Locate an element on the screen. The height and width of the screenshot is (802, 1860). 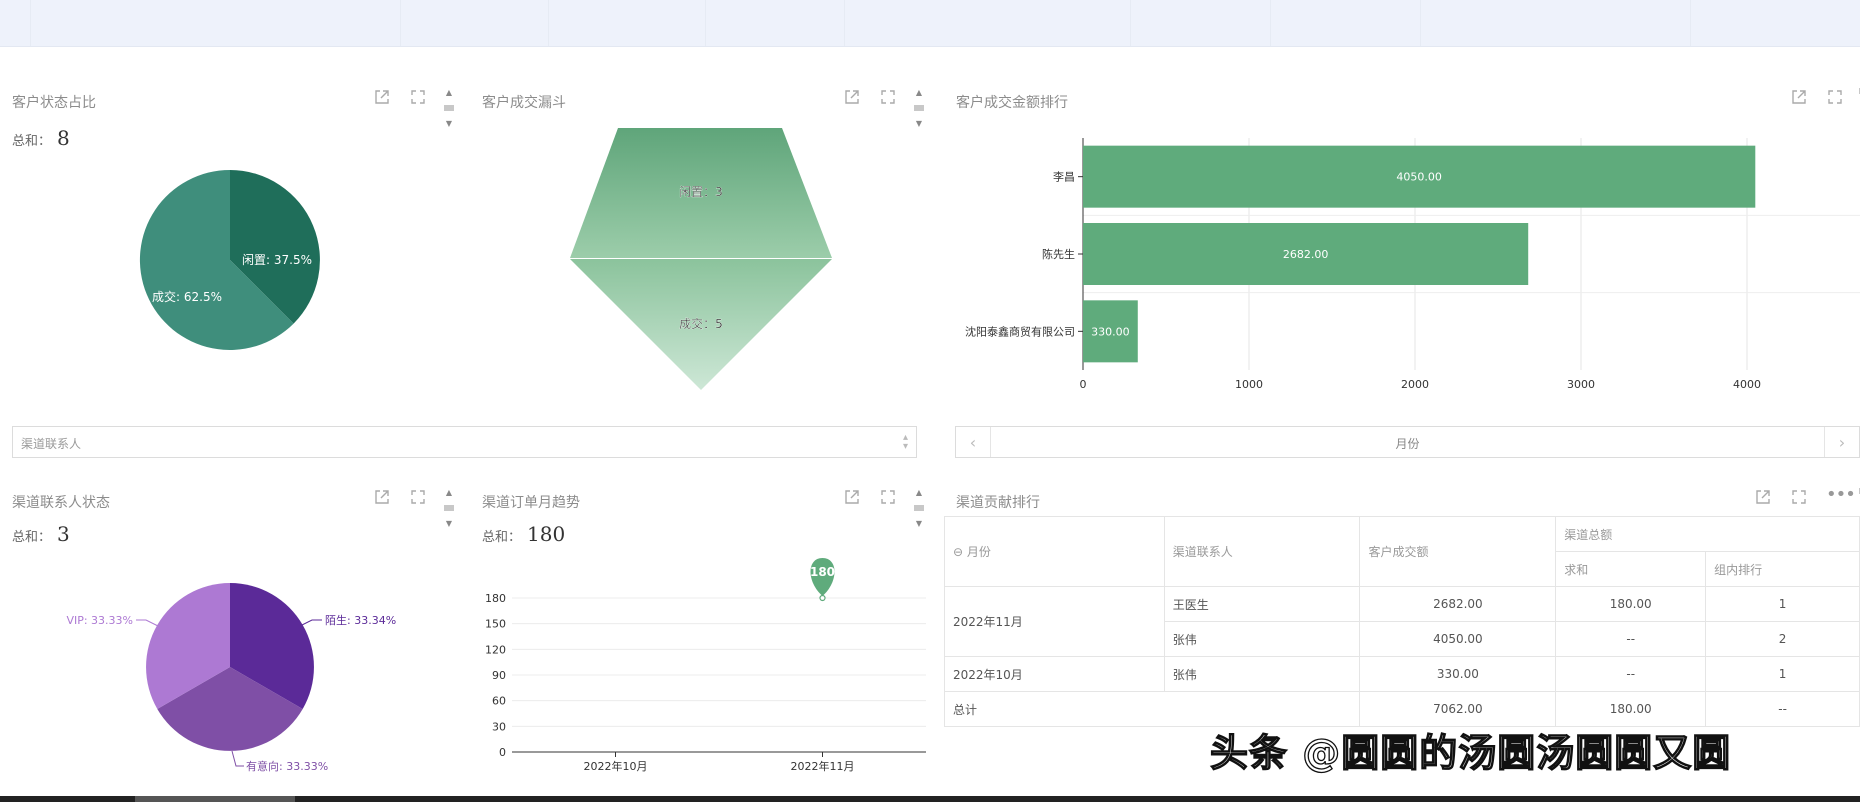
panel-title: 渠道贡献排行 is located at coordinates (998, 503).